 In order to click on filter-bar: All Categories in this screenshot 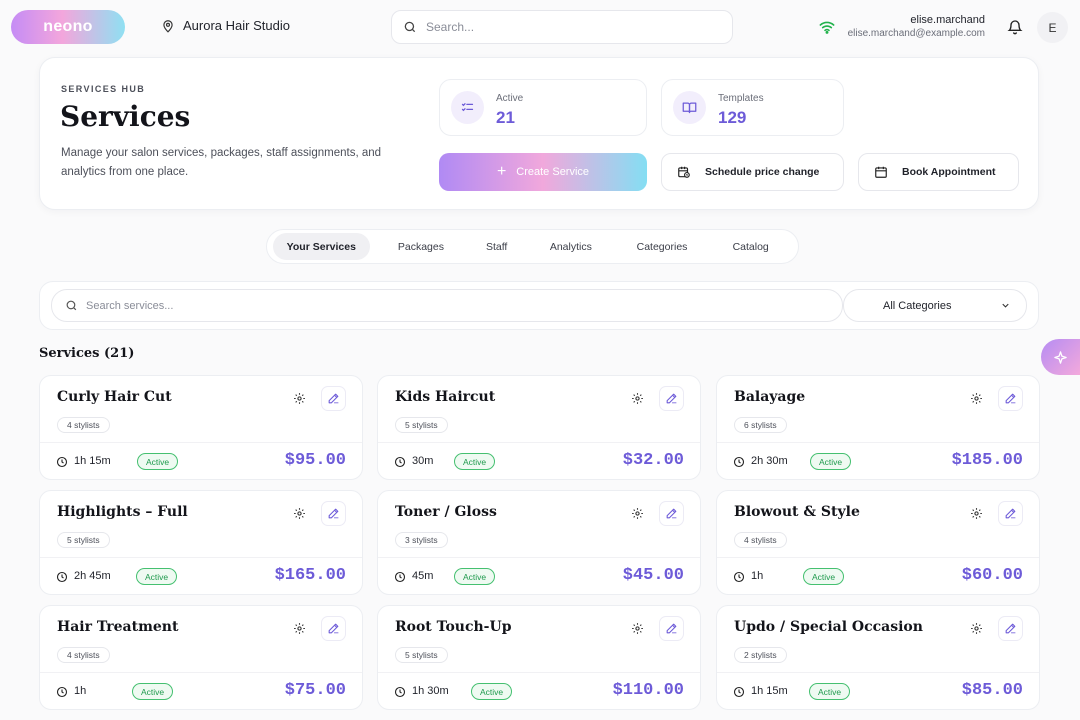, I will do `click(539, 305)`.